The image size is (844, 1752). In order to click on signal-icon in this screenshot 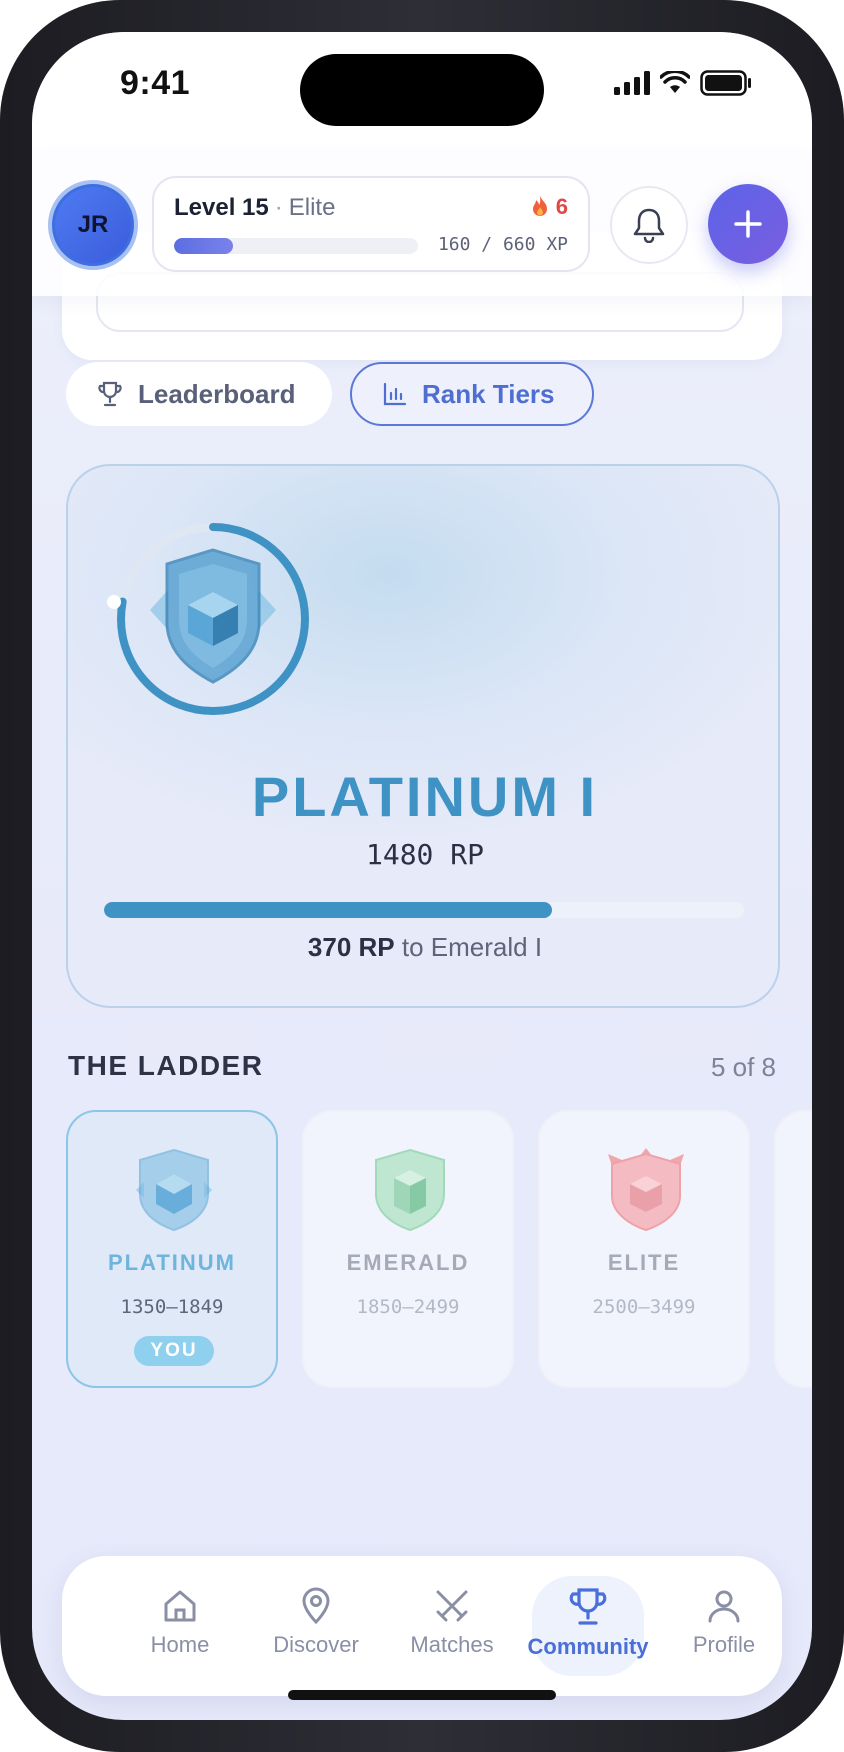, I will do `click(632, 83)`.